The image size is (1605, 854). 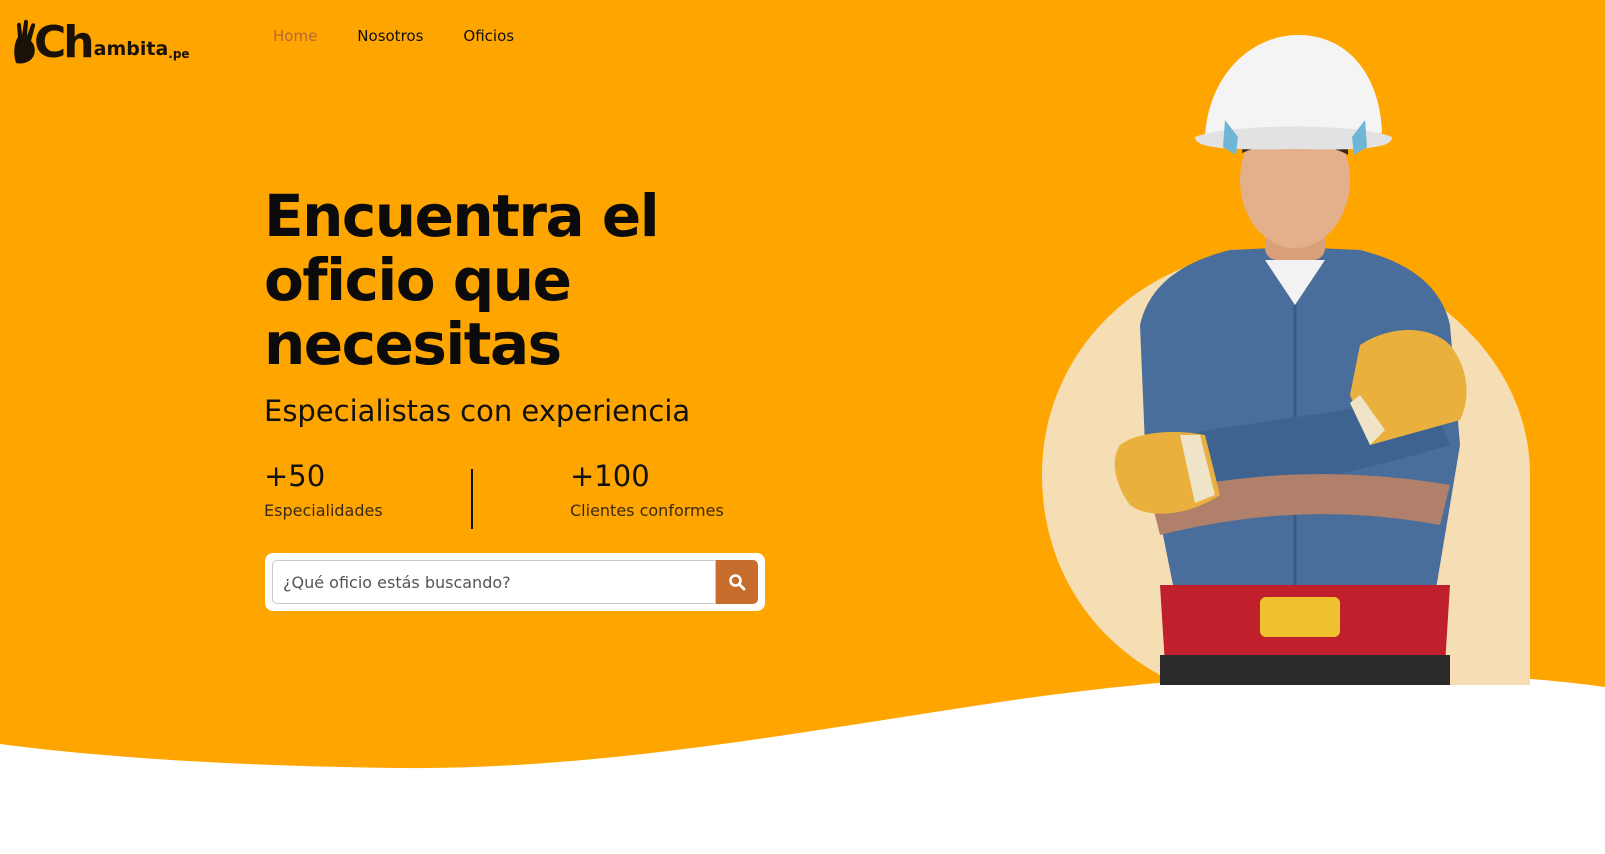 What do you see at coordinates (295, 36) in the screenshot?
I see `nav-link-home: Home` at bounding box center [295, 36].